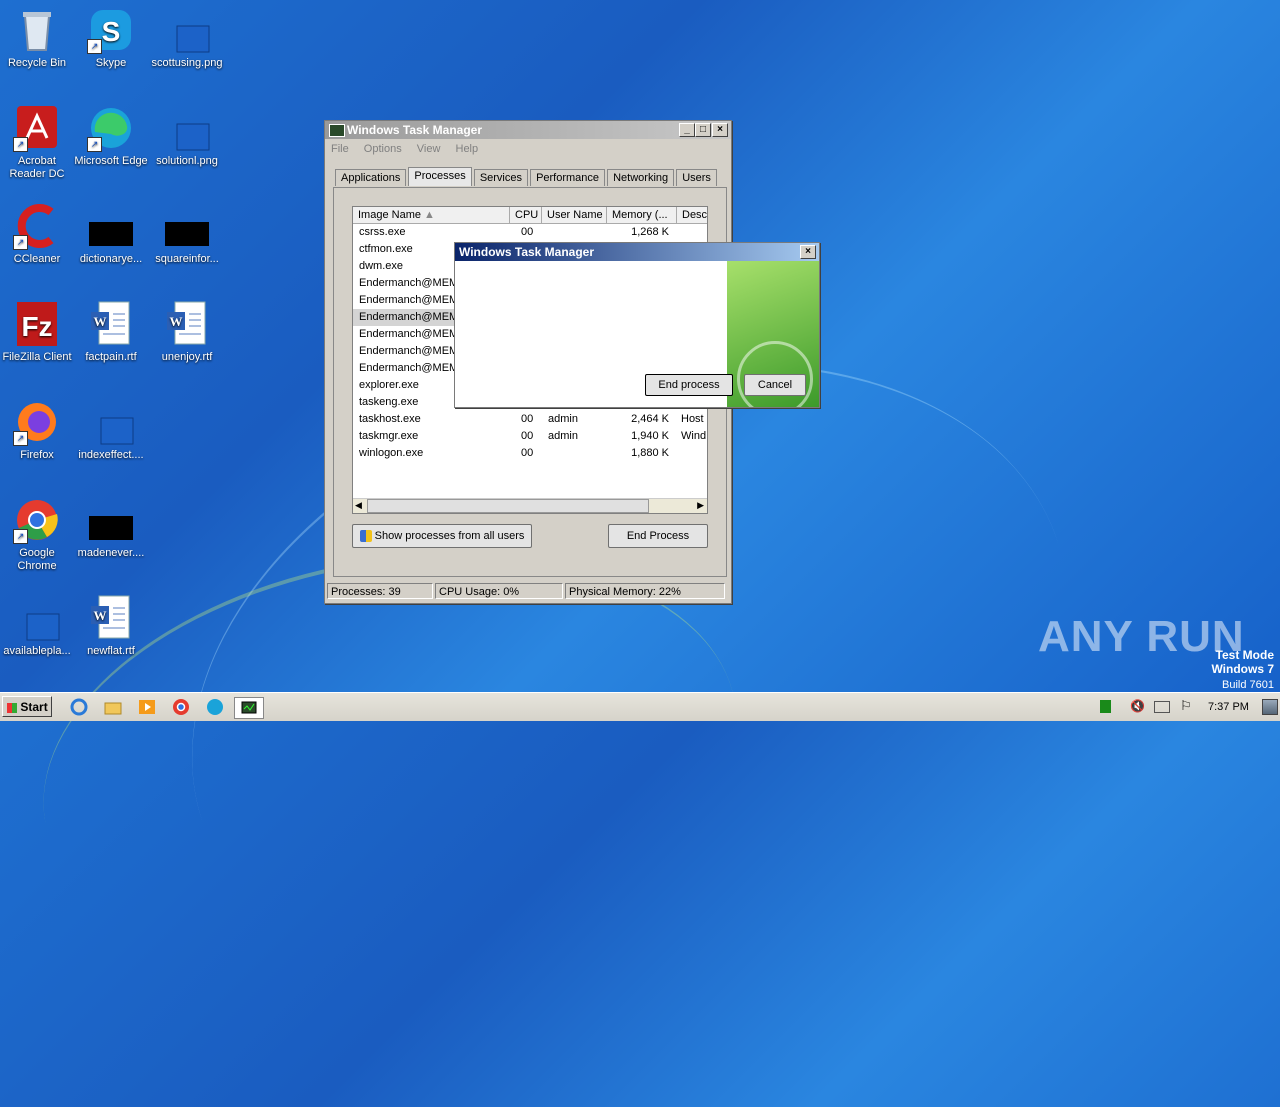  I want to click on desktop-icon-edge: ↗ Microsoft Edge, so click(111, 136).